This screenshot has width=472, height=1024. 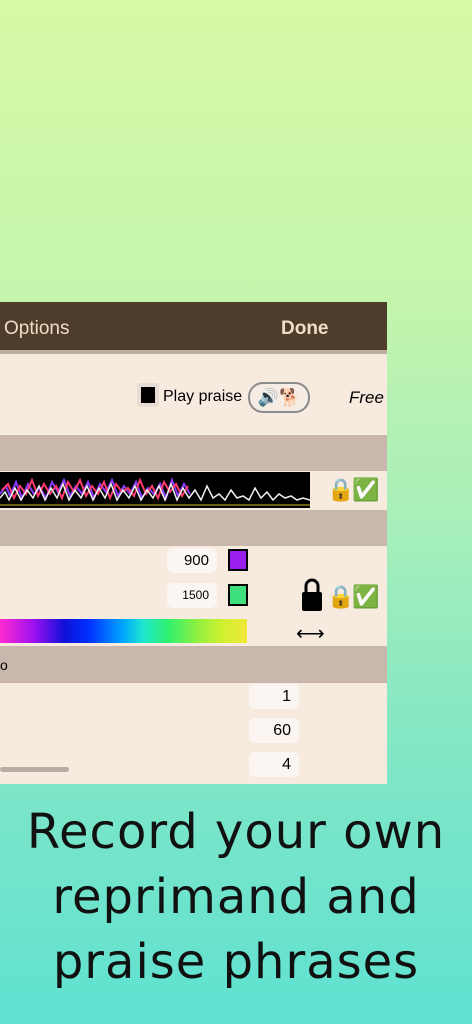 I want to click on play-praise-label: Play praise, so click(x=203, y=396).